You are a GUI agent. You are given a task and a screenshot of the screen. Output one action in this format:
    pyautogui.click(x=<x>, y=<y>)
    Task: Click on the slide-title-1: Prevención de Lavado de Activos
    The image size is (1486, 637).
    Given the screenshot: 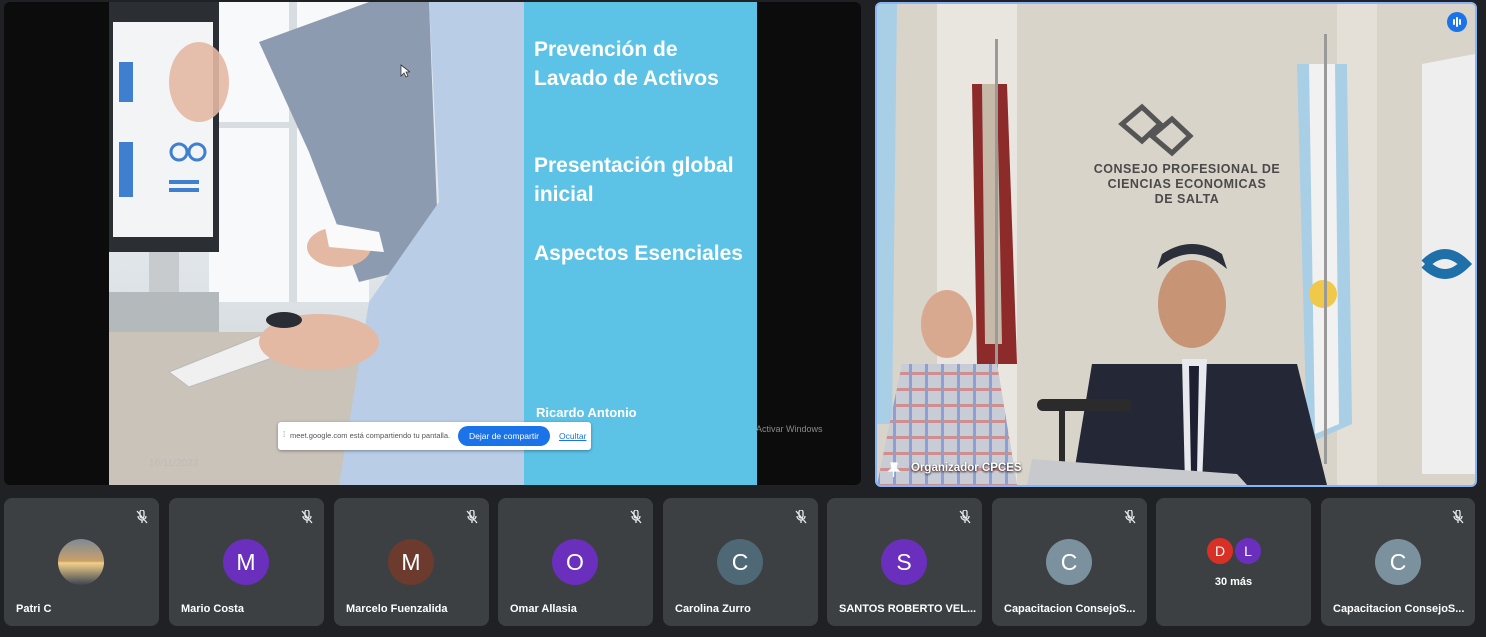 What is the action you would take?
    pyautogui.click(x=626, y=64)
    